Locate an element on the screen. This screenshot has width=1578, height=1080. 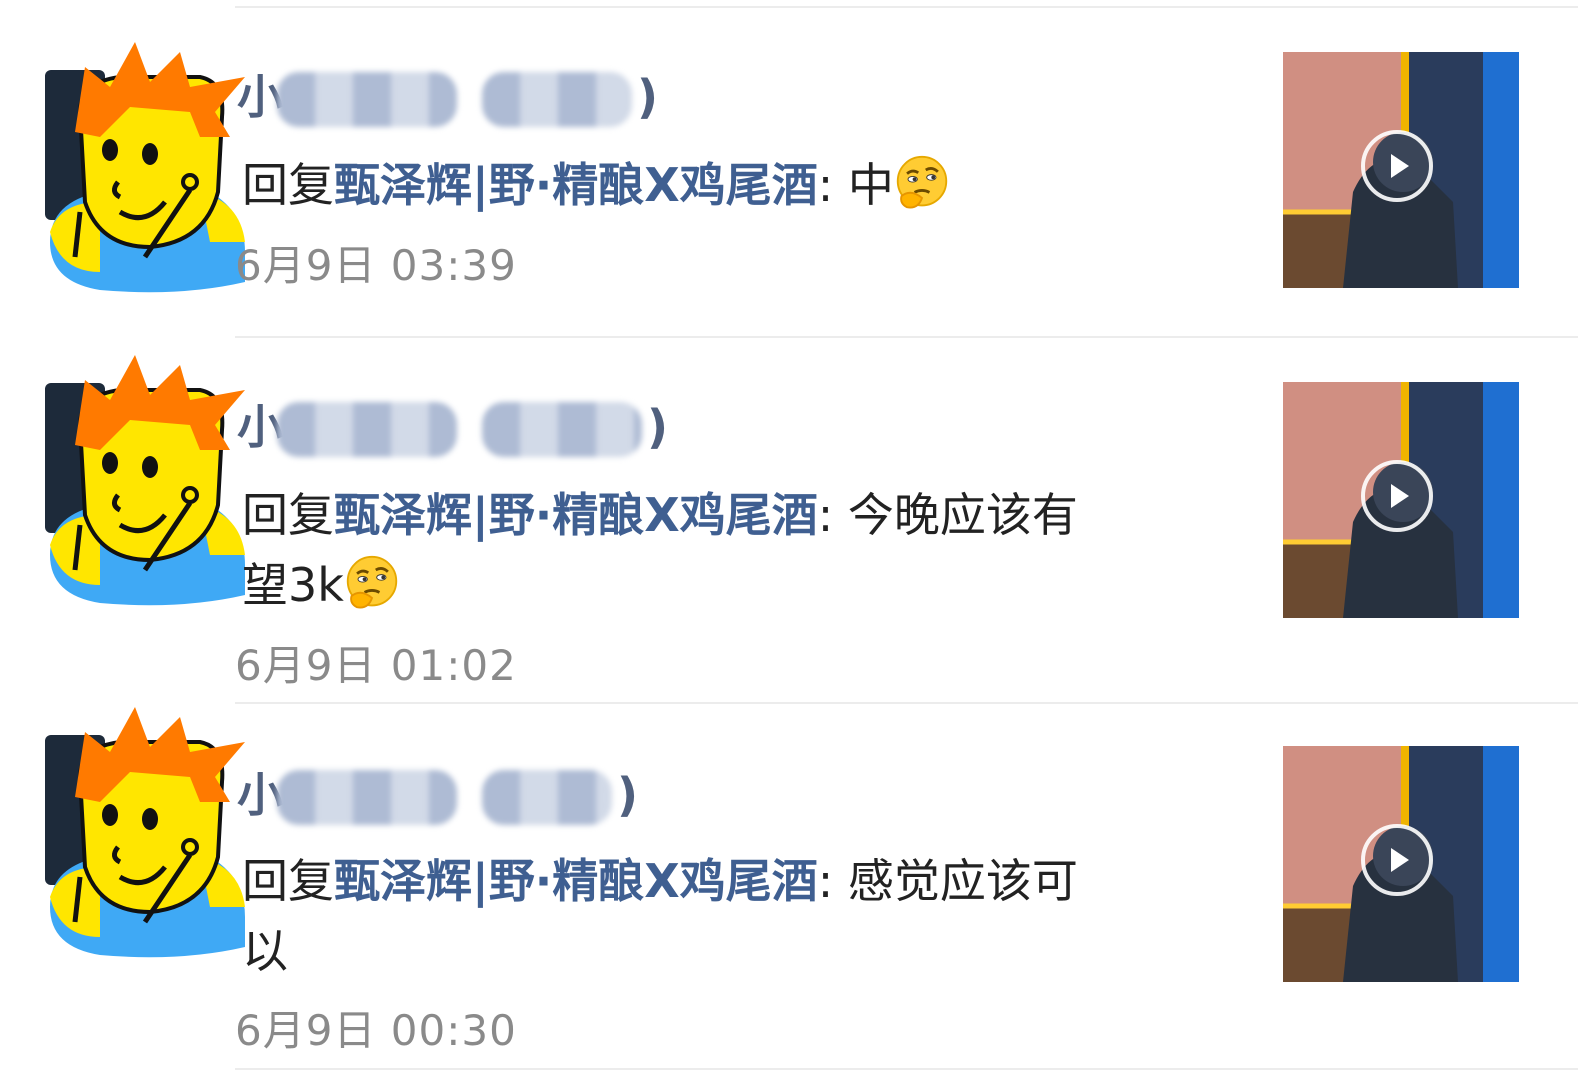
comment-body: 感觉应该可 is located at coordinates (962, 881).